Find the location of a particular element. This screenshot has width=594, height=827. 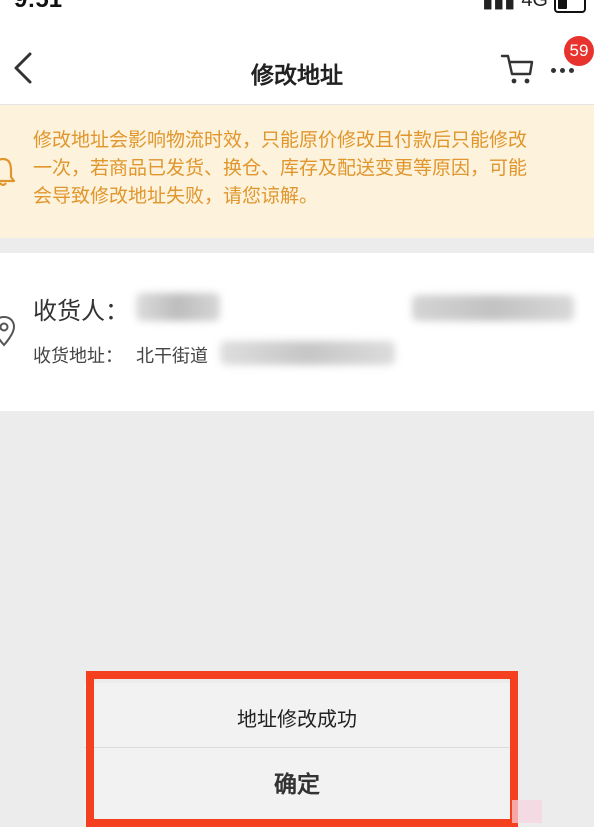

message-badge: 59 is located at coordinates (579, 51).